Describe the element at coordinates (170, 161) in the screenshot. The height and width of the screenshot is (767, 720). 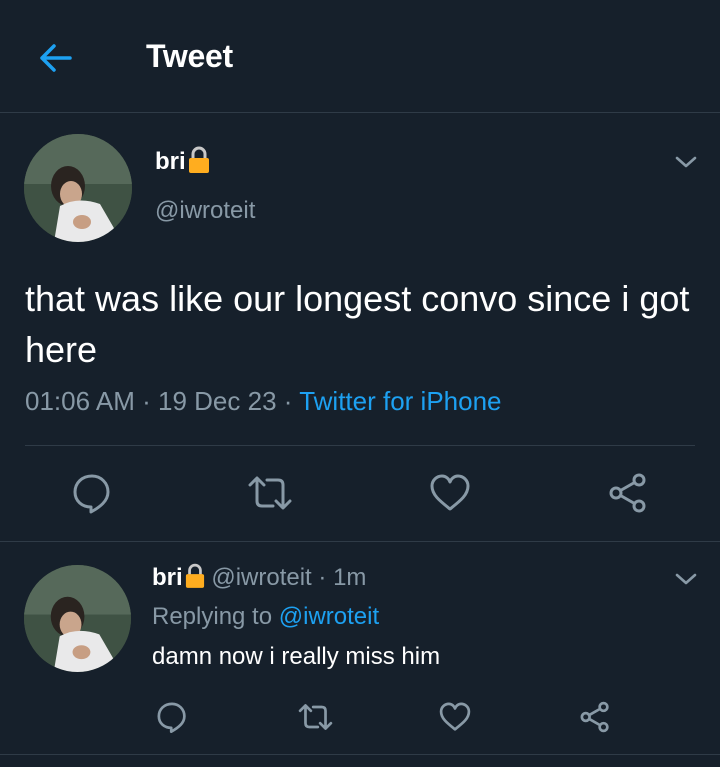
I see `display-name-text: bri` at that location.